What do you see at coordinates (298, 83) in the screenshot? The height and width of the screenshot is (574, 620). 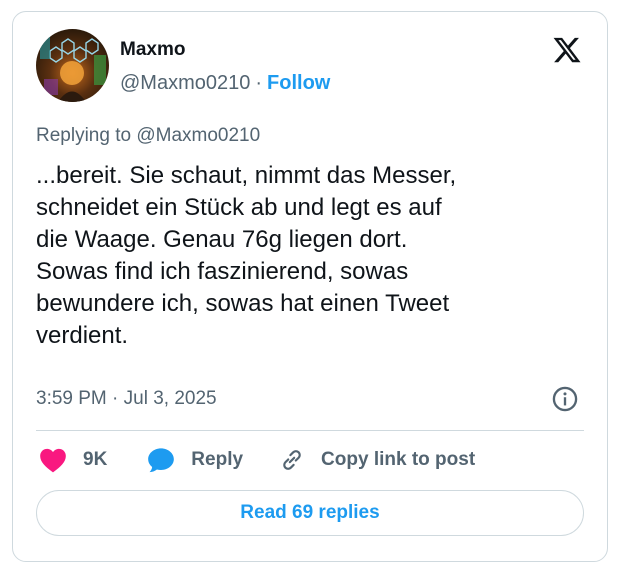 I see `follow-button: Follow` at bounding box center [298, 83].